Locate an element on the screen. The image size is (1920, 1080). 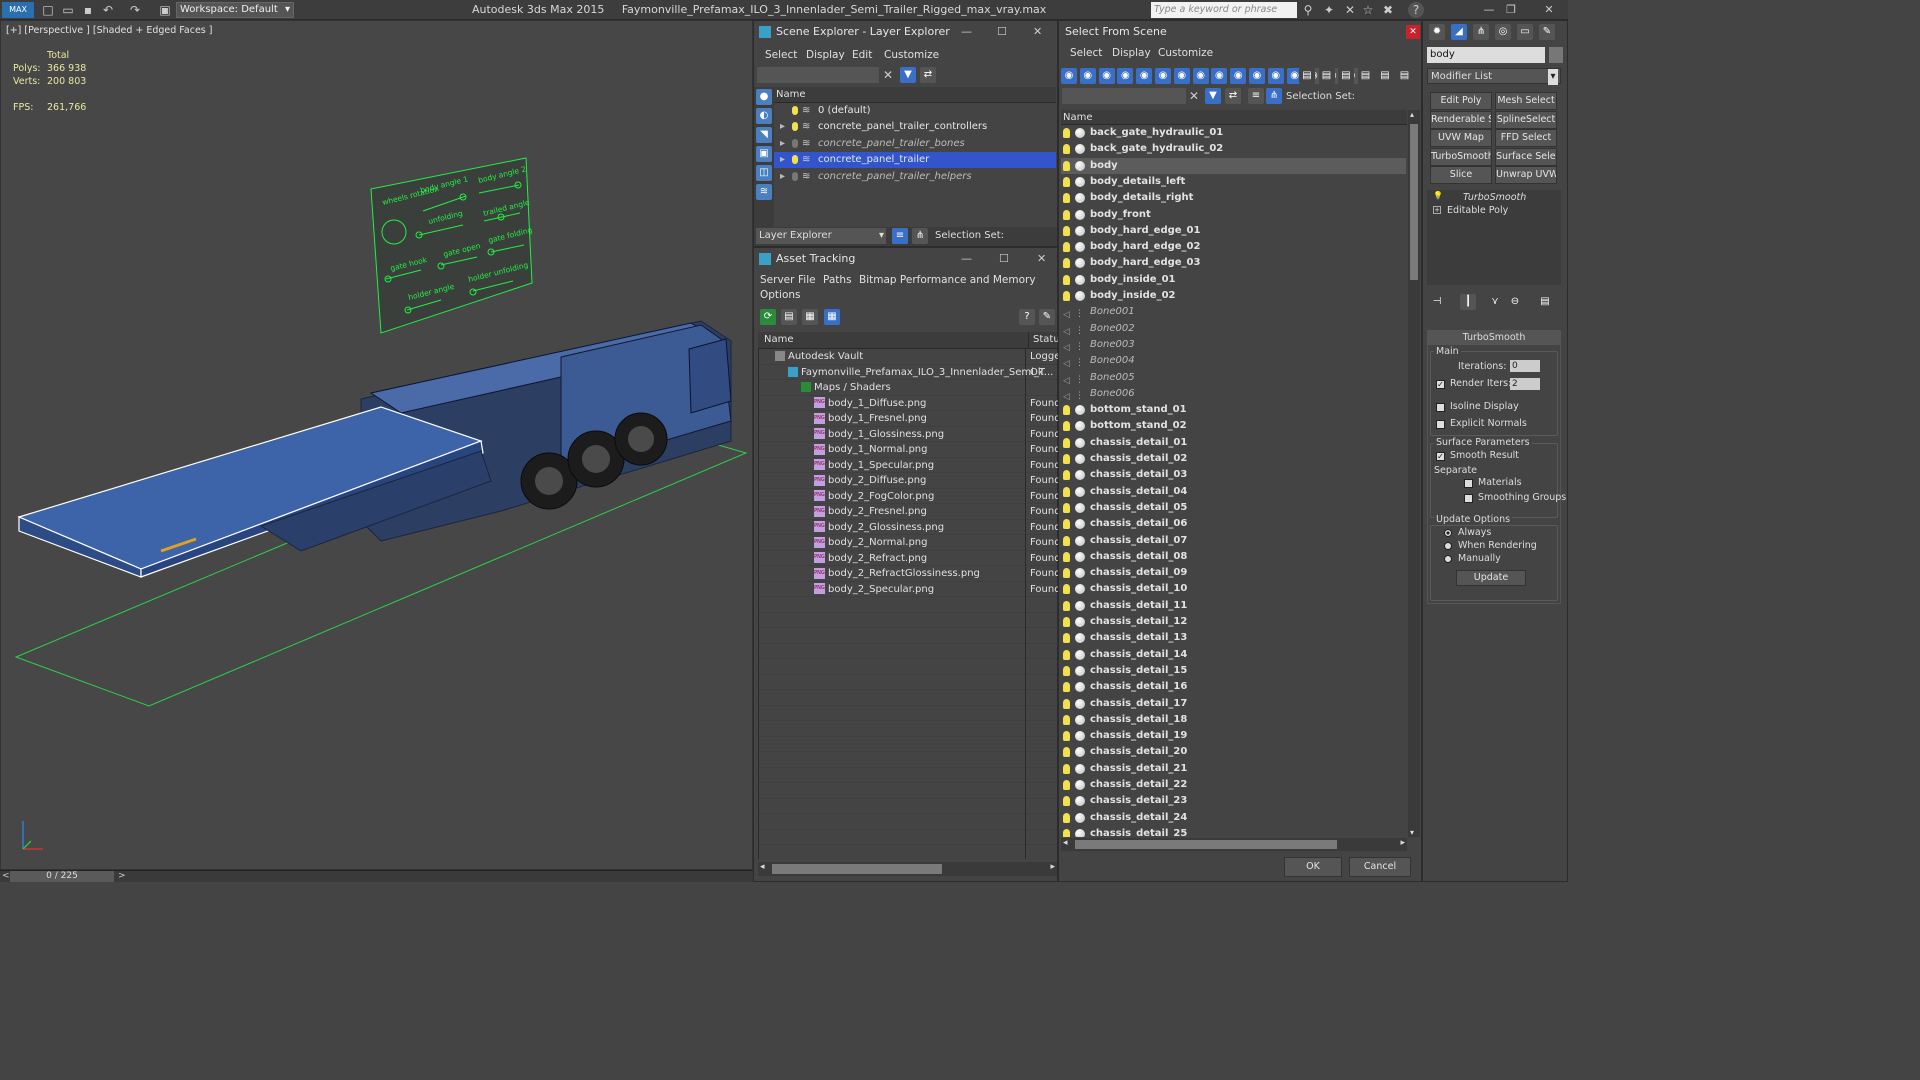
asset-row: PNG body_1_Glossiness.png Found is located at coordinates (910, 435).